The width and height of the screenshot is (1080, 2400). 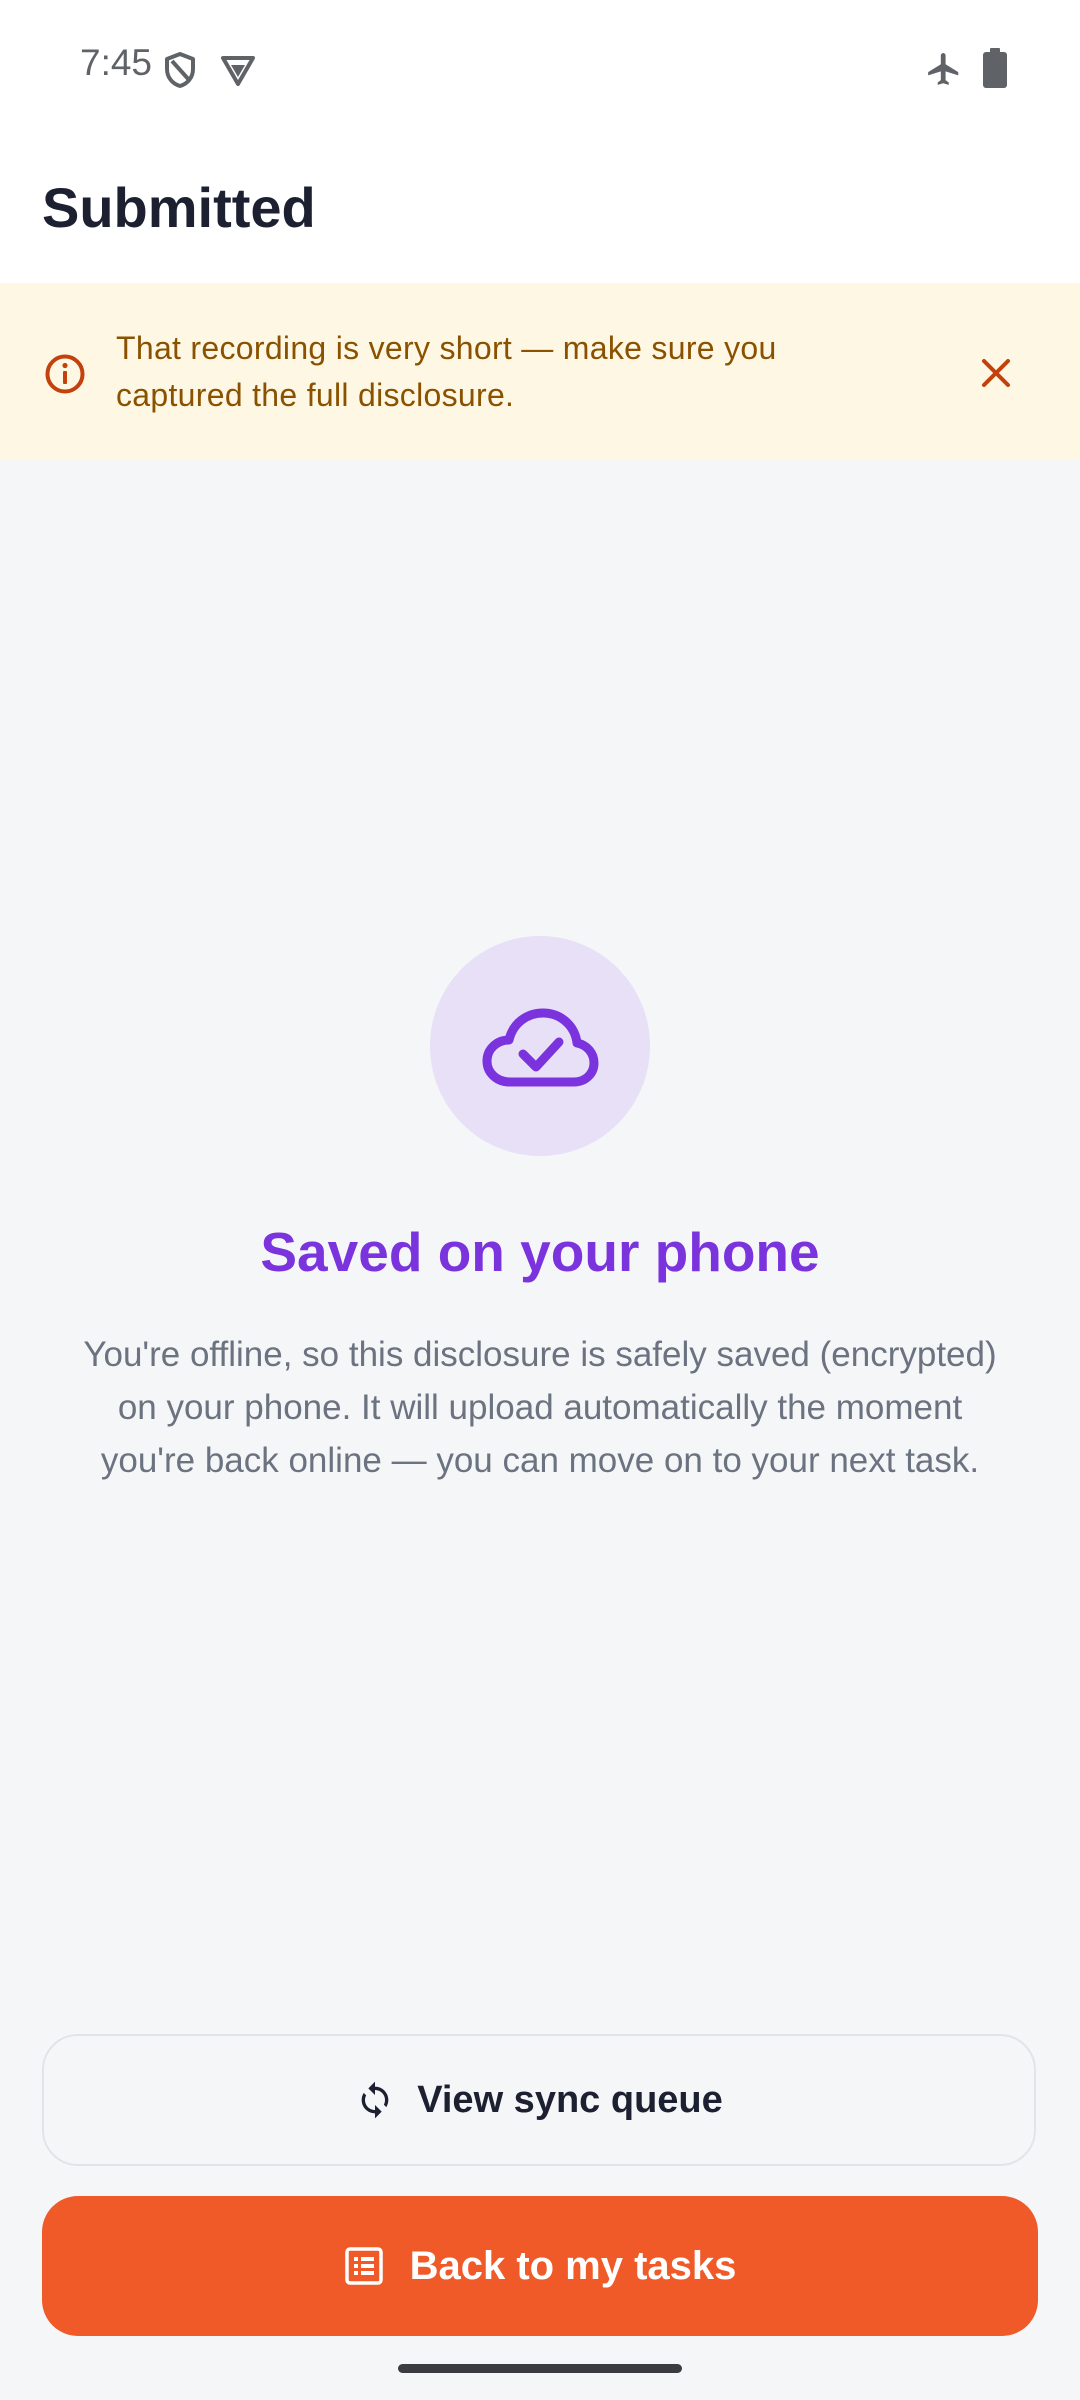 I want to click on home-indicator, so click(x=540, y=2368).